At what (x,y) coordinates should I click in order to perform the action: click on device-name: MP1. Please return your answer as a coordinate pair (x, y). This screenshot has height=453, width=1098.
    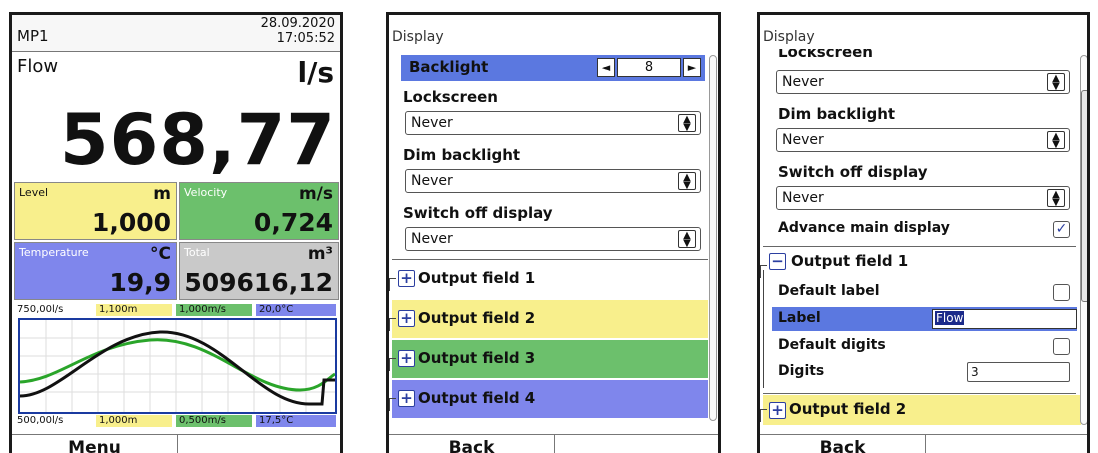
    Looking at the image, I should click on (33, 36).